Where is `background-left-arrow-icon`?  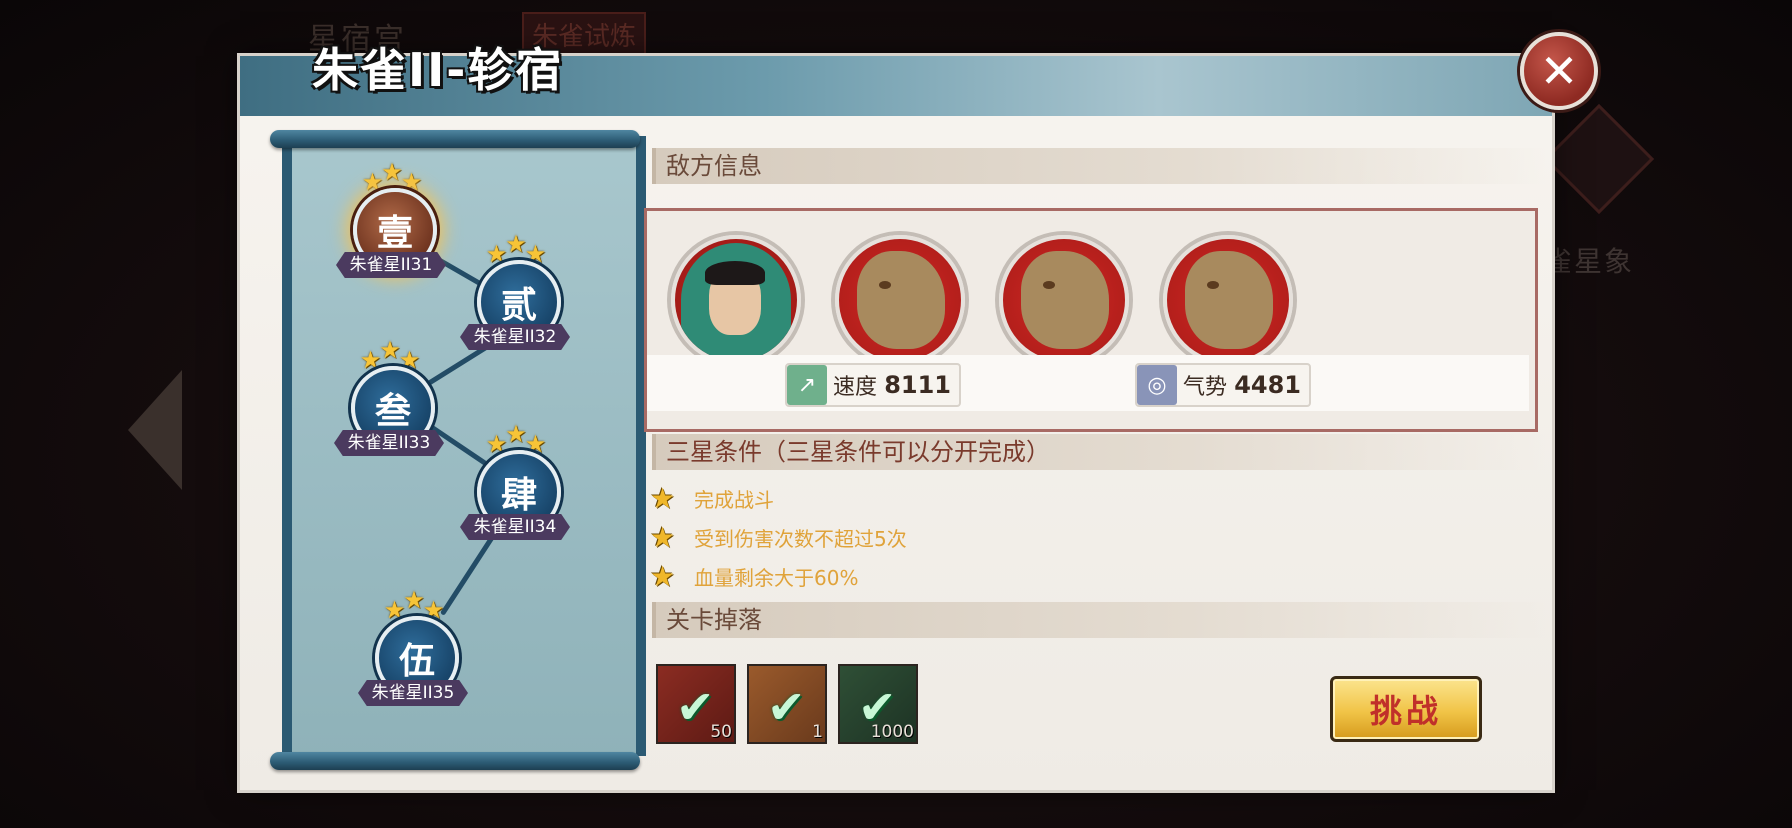
background-left-arrow-icon is located at coordinates (155, 430).